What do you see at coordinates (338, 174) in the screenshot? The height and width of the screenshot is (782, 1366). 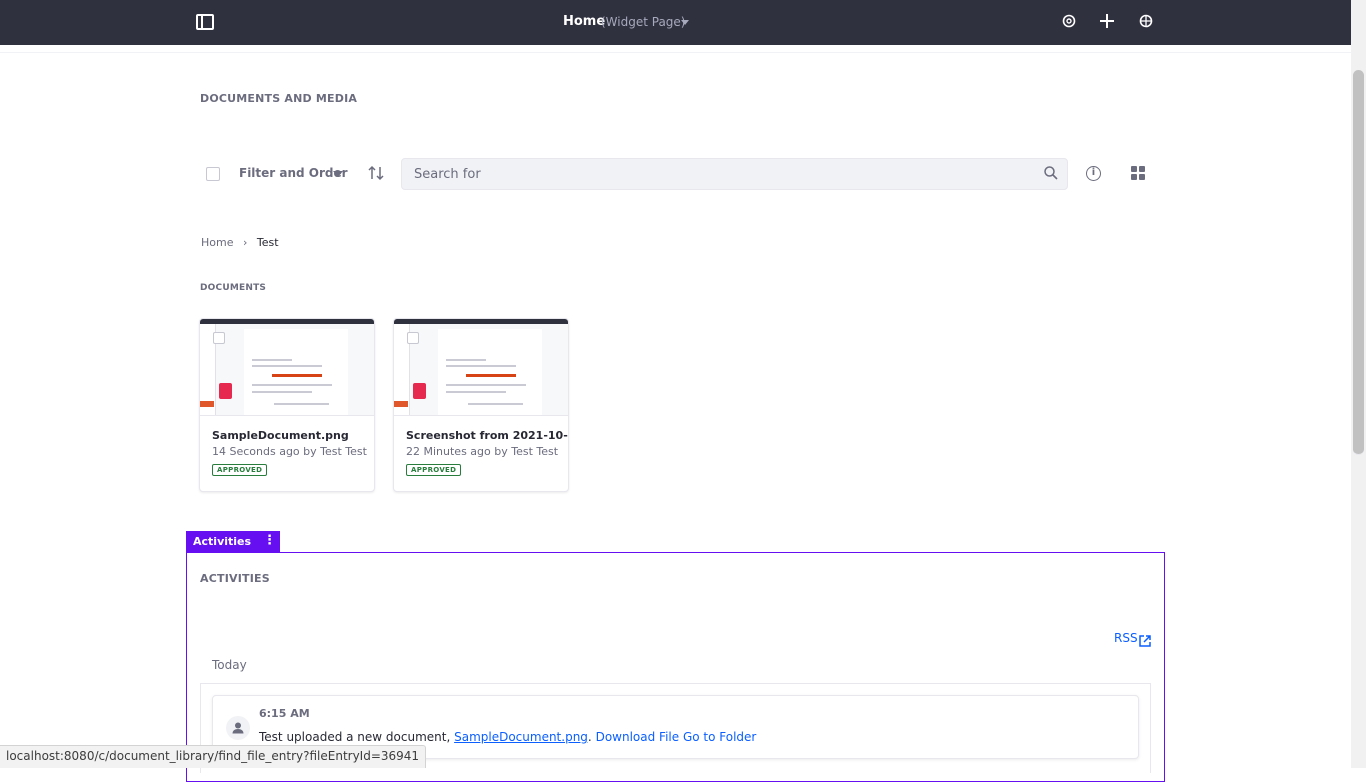 I see `caret-down-icon` at bounding box center [338, 174].